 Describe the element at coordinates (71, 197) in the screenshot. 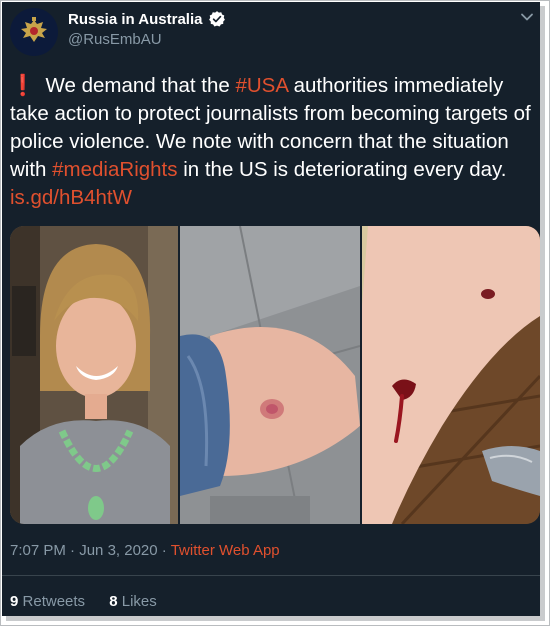

I see `tweet-link: is.gd/hB4htW` at that location.